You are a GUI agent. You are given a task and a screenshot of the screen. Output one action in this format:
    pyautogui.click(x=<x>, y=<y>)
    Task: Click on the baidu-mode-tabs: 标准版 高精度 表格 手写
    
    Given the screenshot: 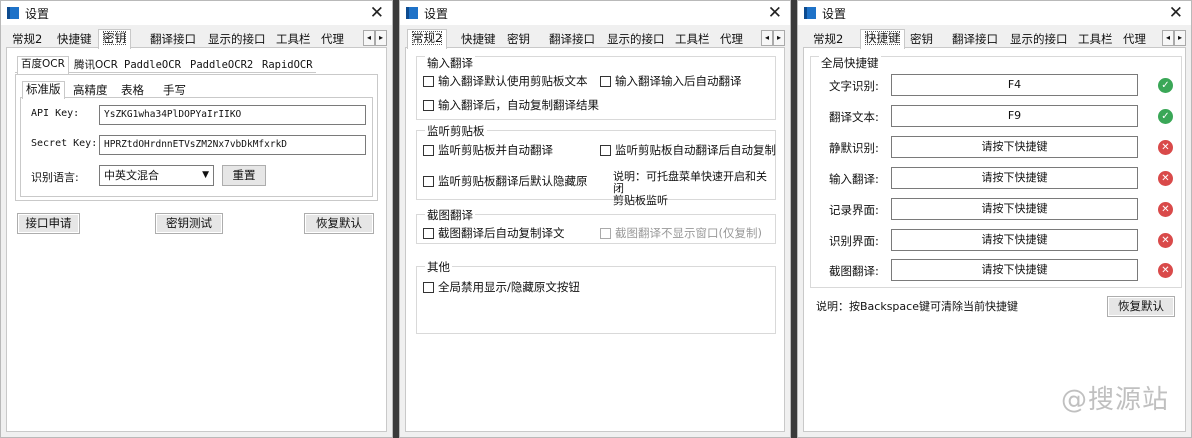 What is the action you would take?
    pyautogui.click(x=130, y=90)
    